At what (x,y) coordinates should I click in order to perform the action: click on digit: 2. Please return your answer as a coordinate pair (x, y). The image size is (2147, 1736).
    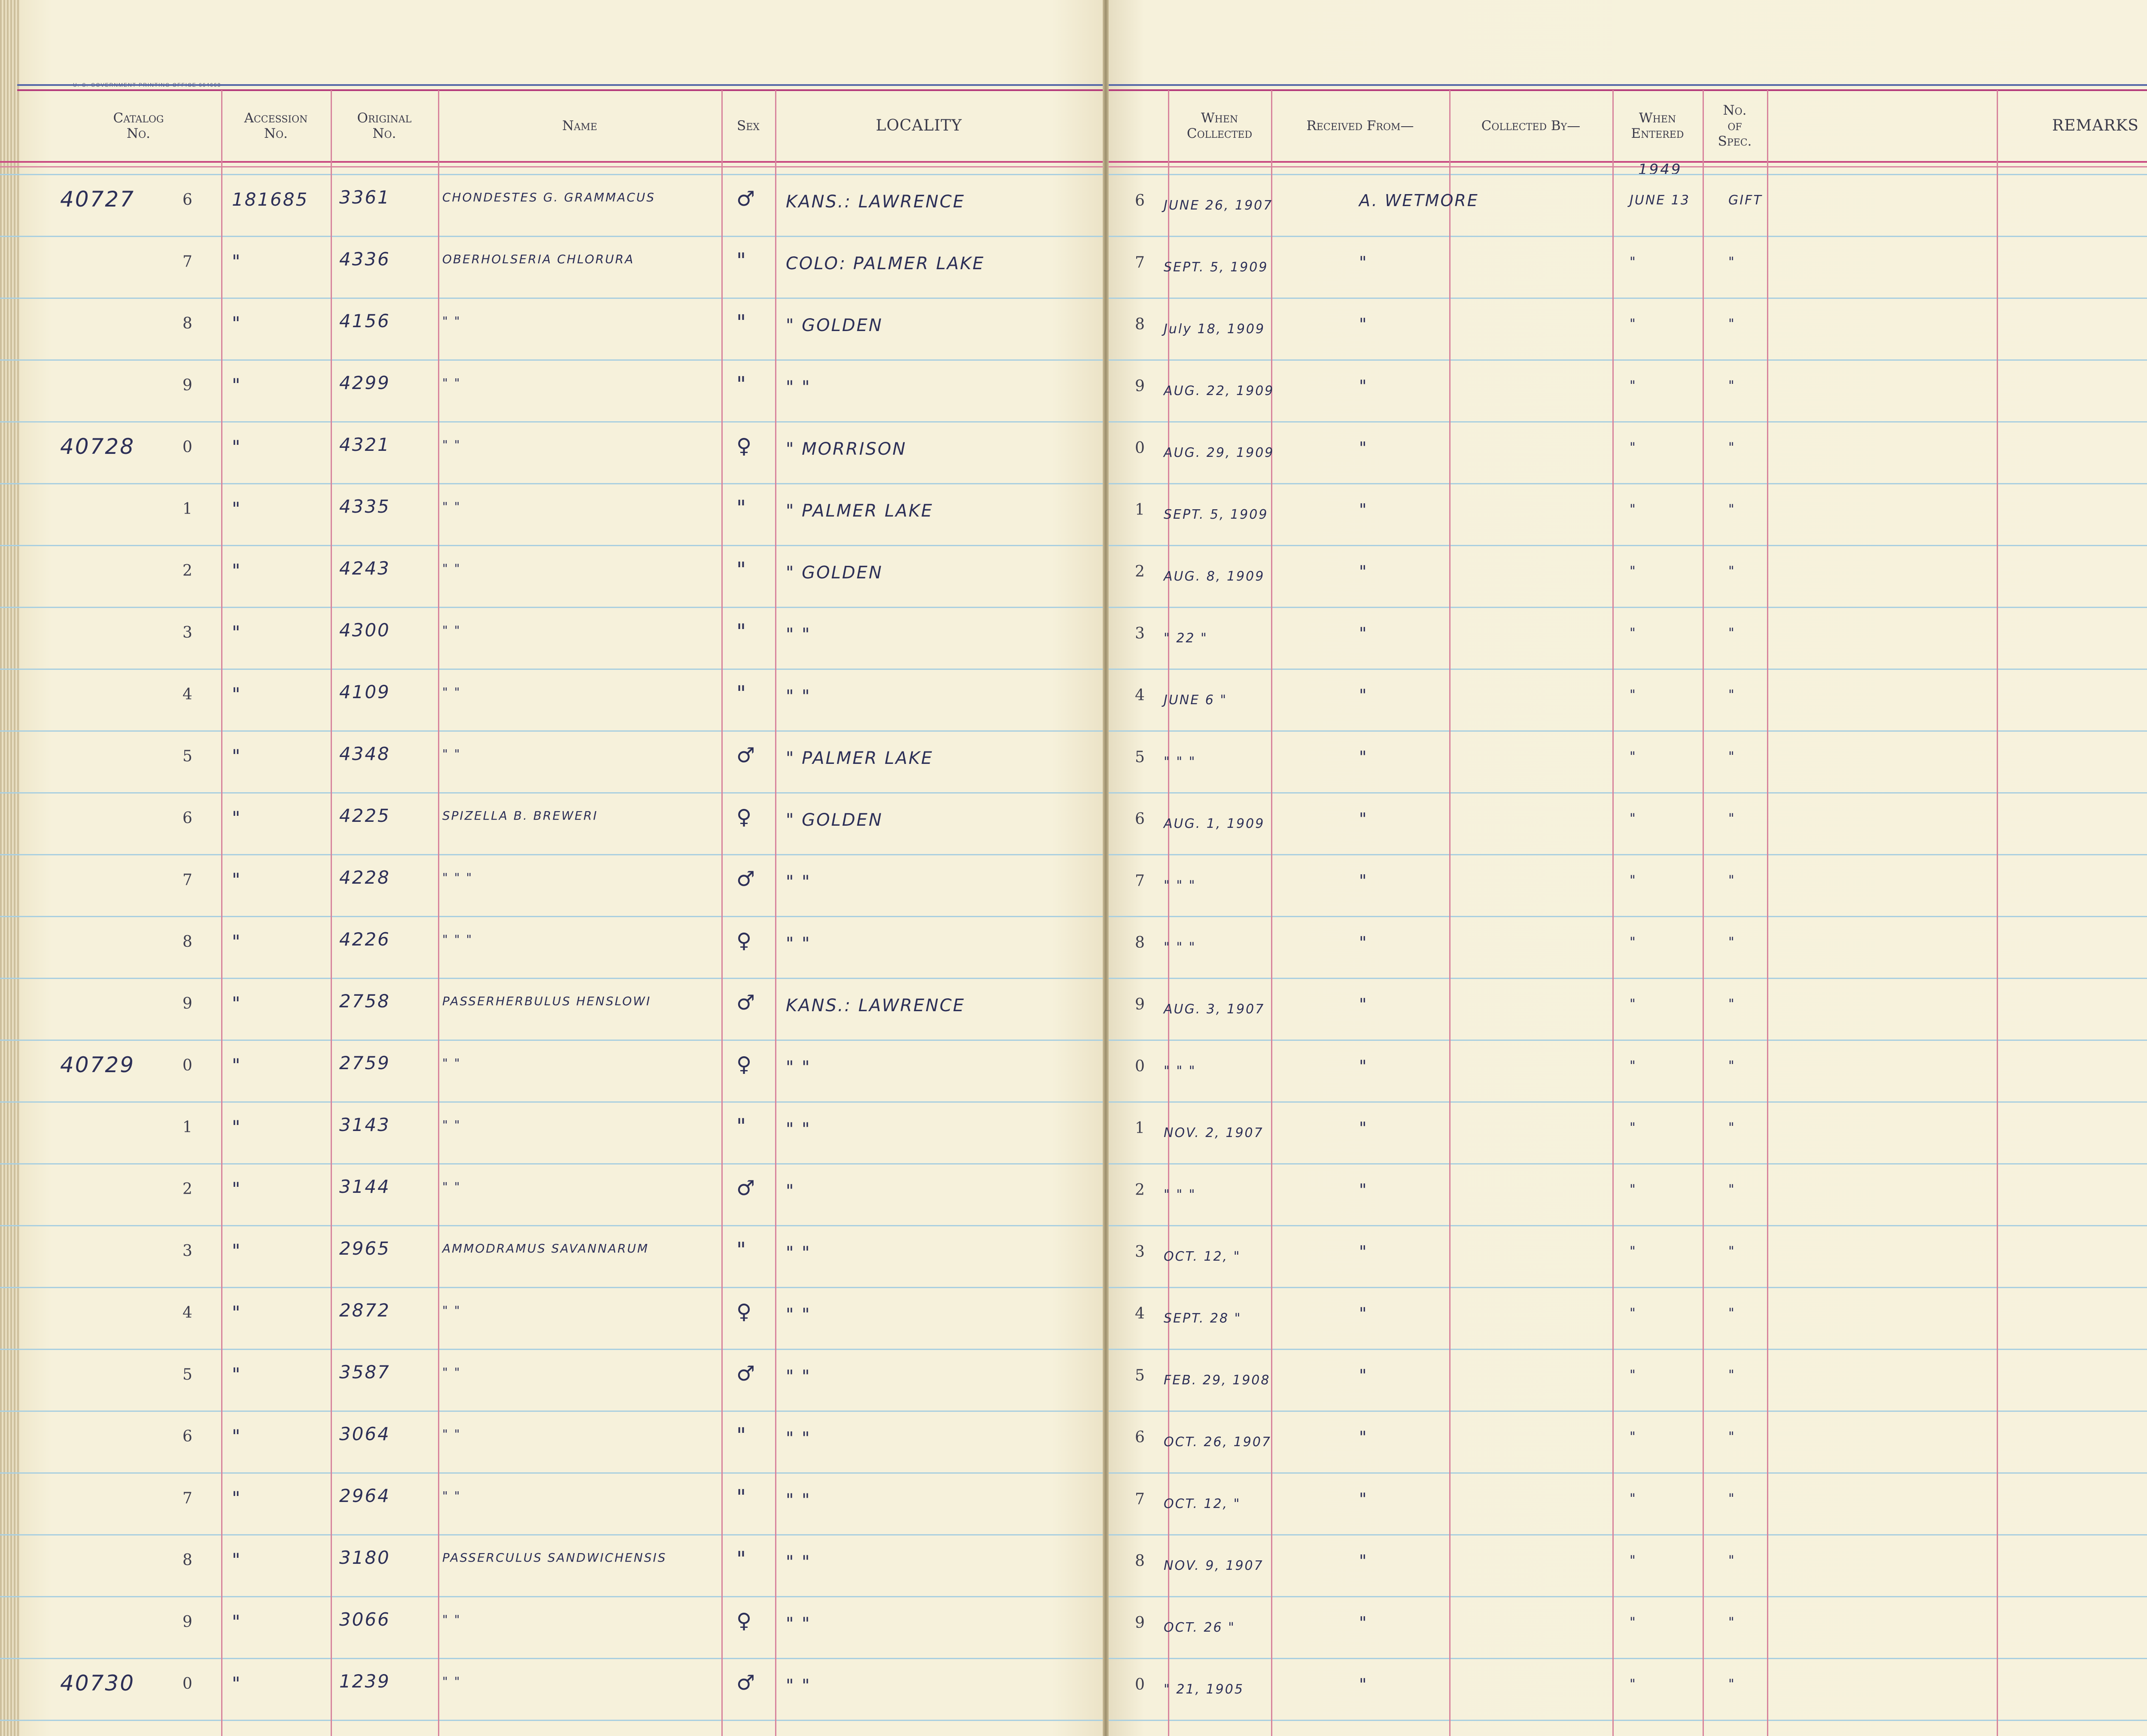
    Looking at the image, I should click on (187, 1189).